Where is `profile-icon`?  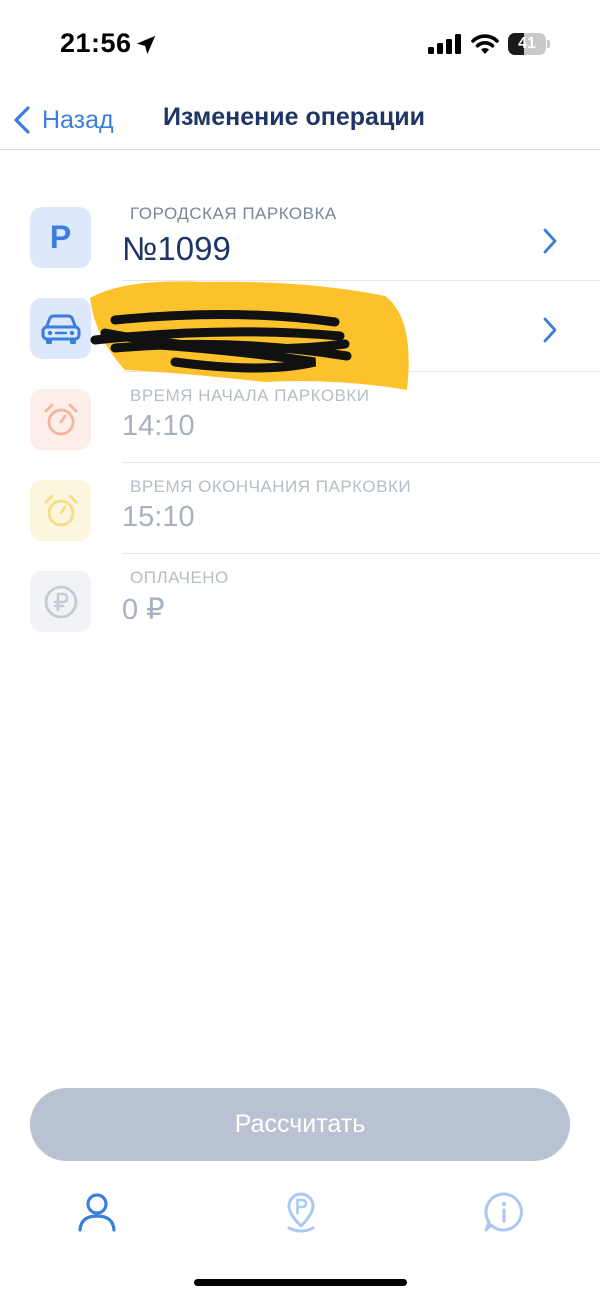
profile-icon is located at coordinates (97, 1212).